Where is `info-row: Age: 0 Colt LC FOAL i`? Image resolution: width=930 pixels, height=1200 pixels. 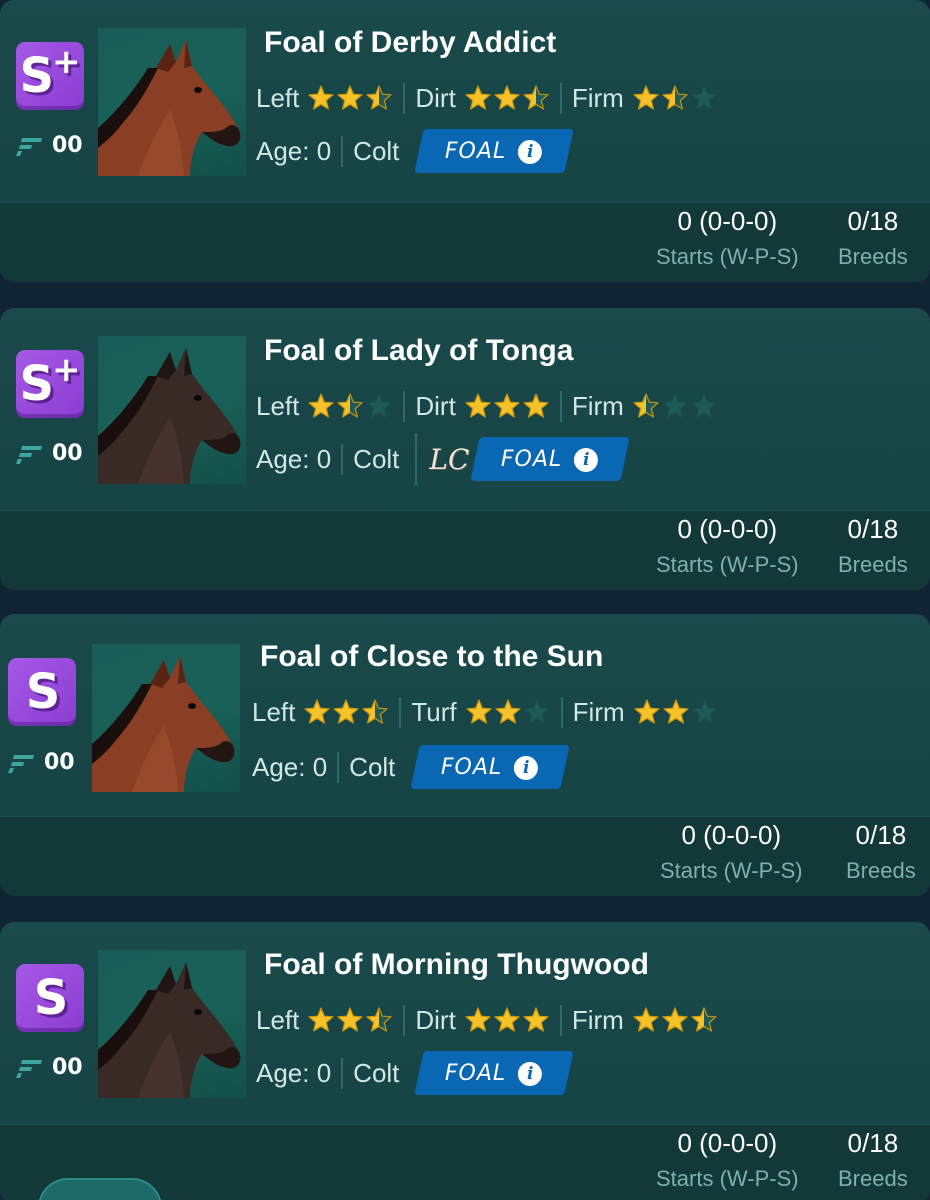 info-row: Age: 0 Colt LC FOAL i is located at coordinates (443, 459).